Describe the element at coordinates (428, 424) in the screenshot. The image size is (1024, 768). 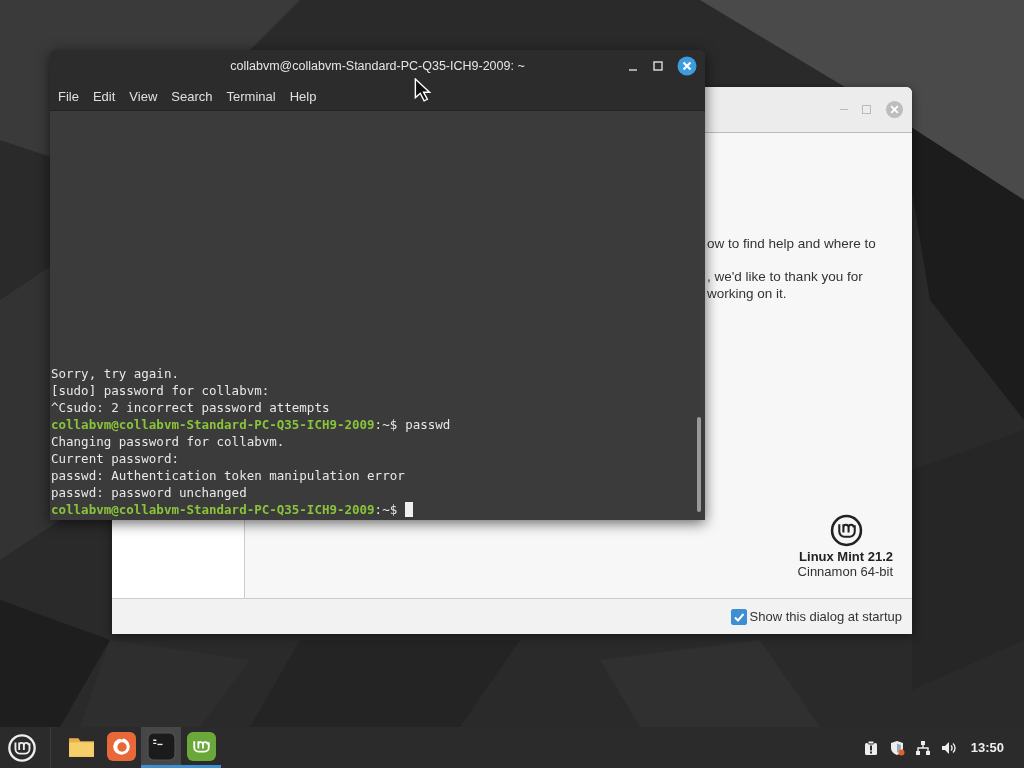
I see `command-text: passwd` at that location.